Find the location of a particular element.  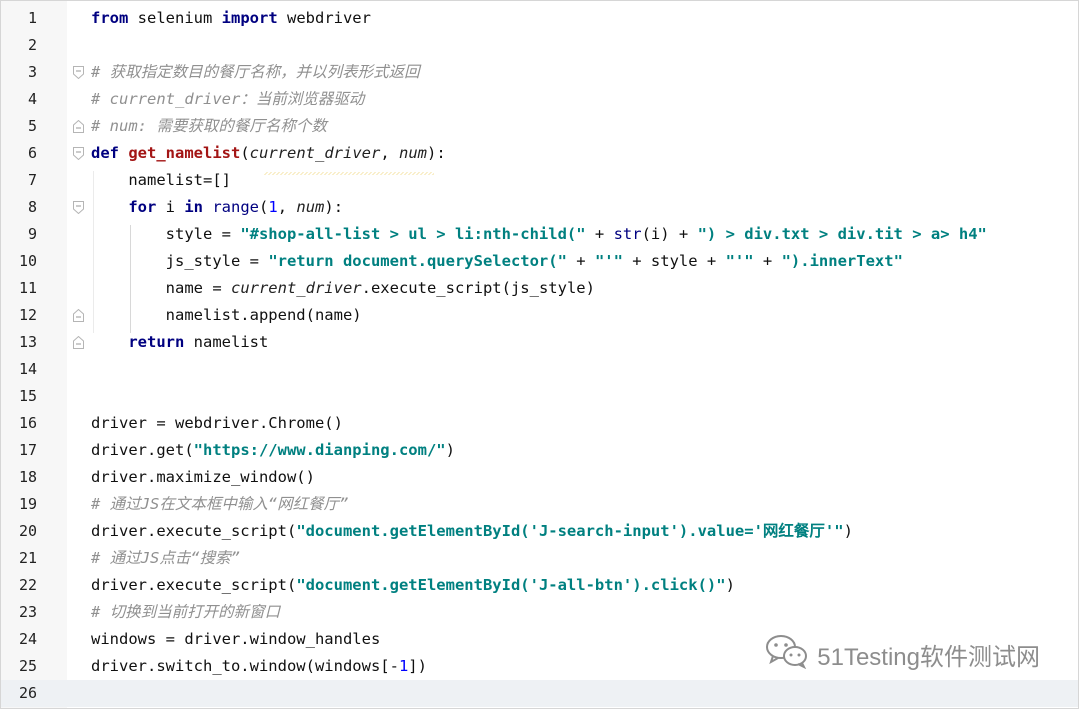

indent-guide is located at coordinates (130, 279).